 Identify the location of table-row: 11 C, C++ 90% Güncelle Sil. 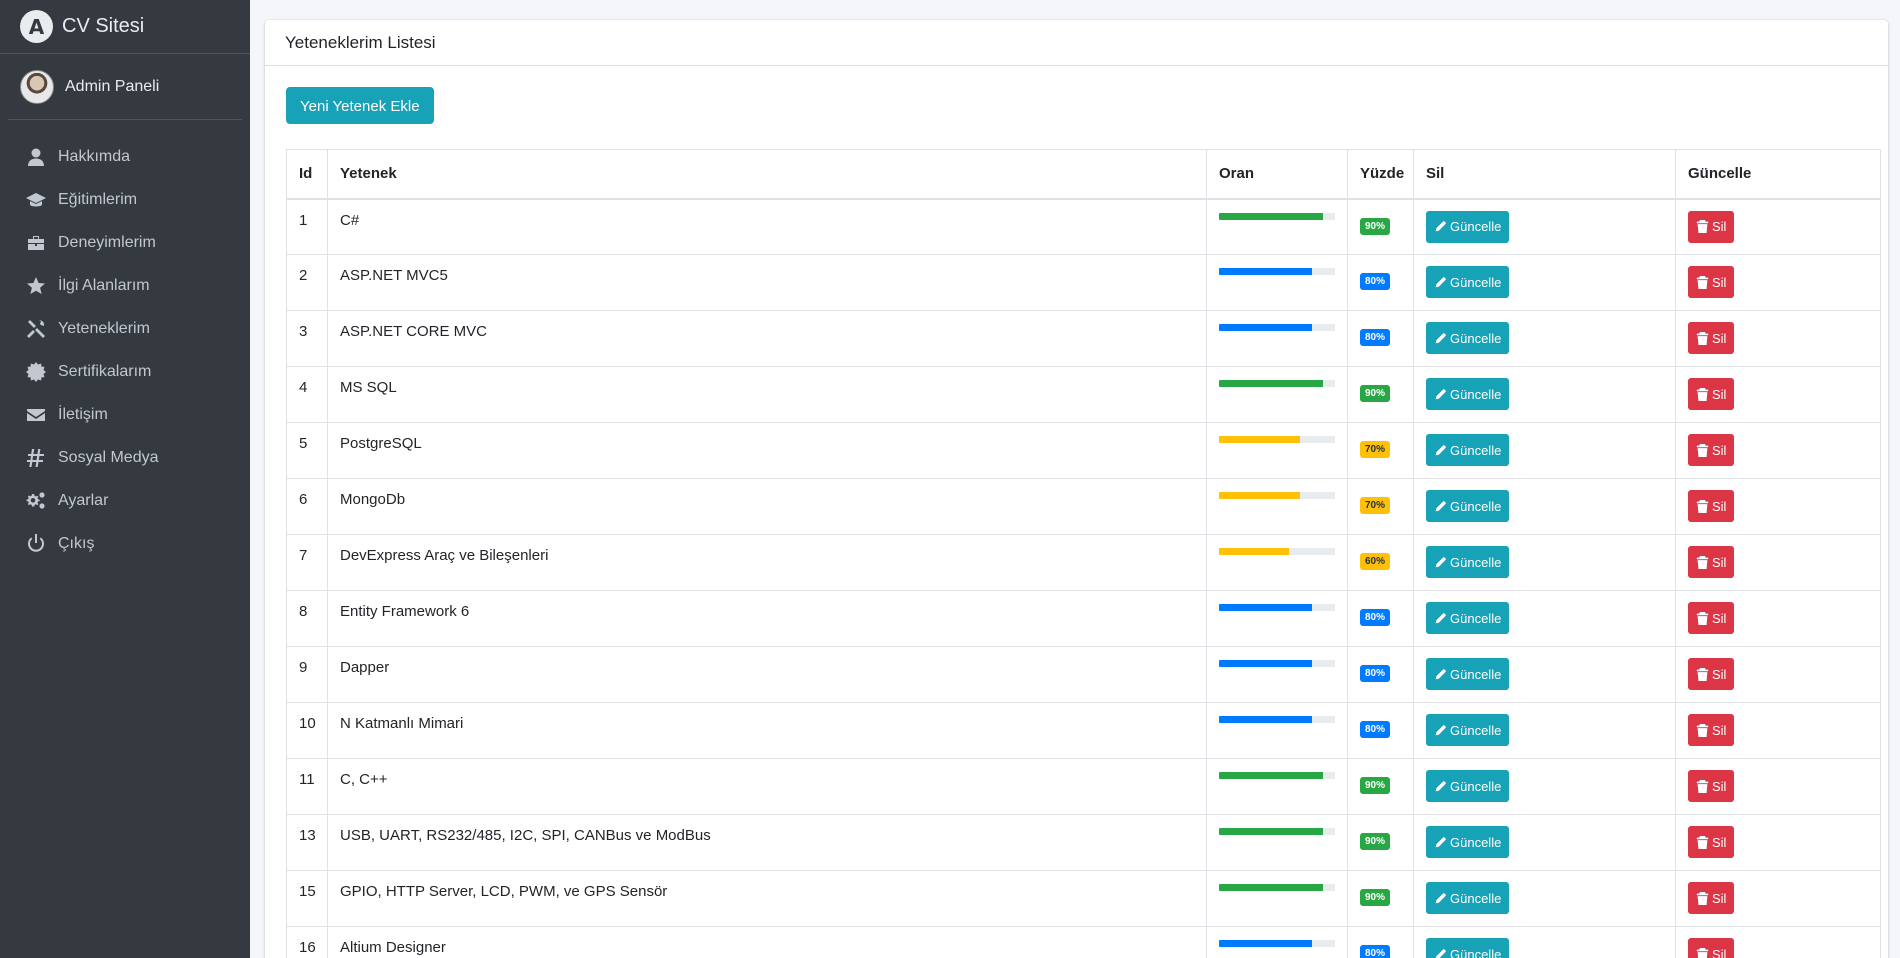
(1083, 786).